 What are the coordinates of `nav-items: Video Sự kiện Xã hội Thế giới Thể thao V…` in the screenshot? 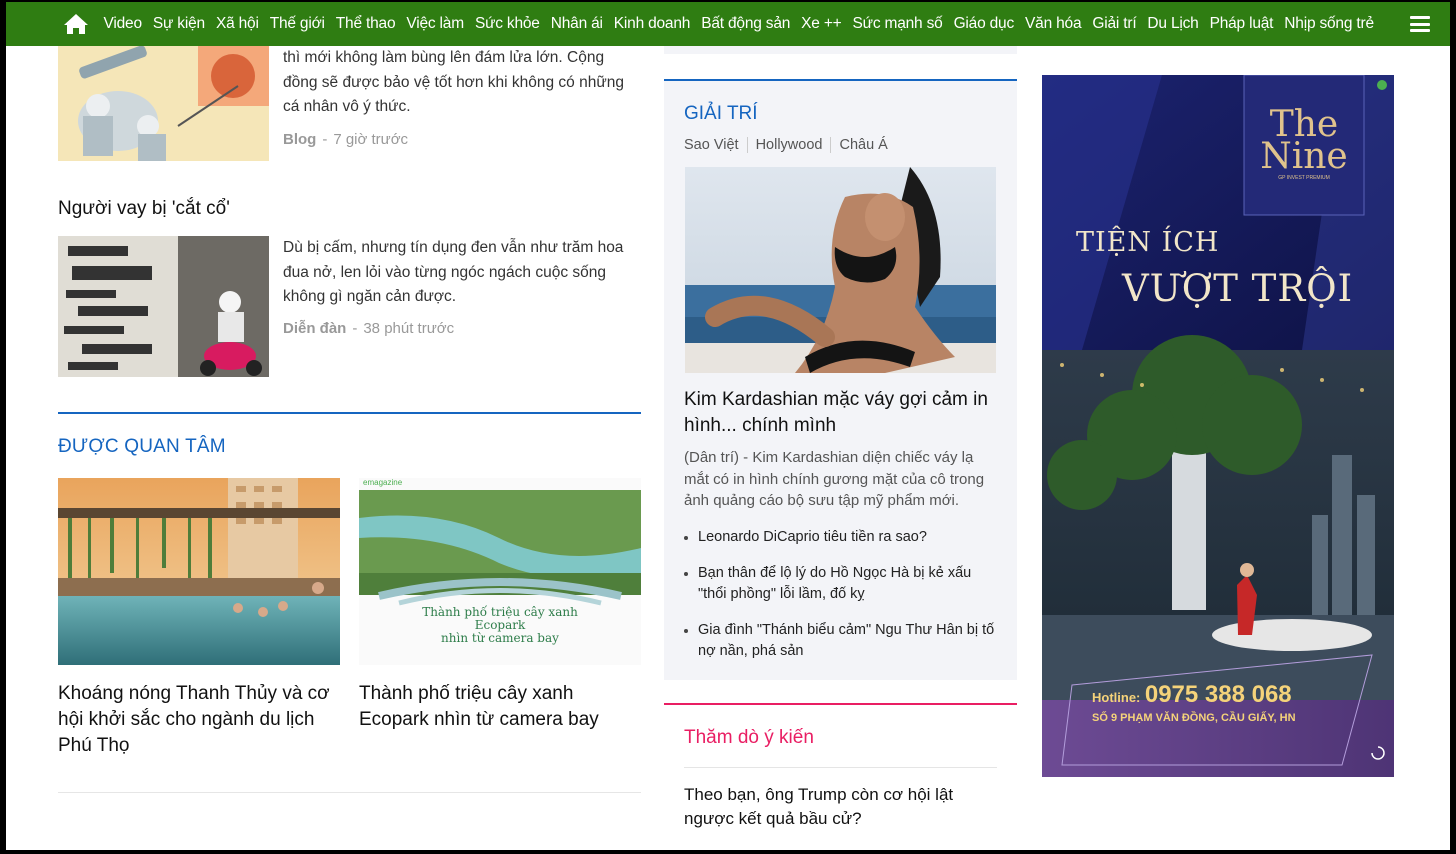 It's located at (738, 24).